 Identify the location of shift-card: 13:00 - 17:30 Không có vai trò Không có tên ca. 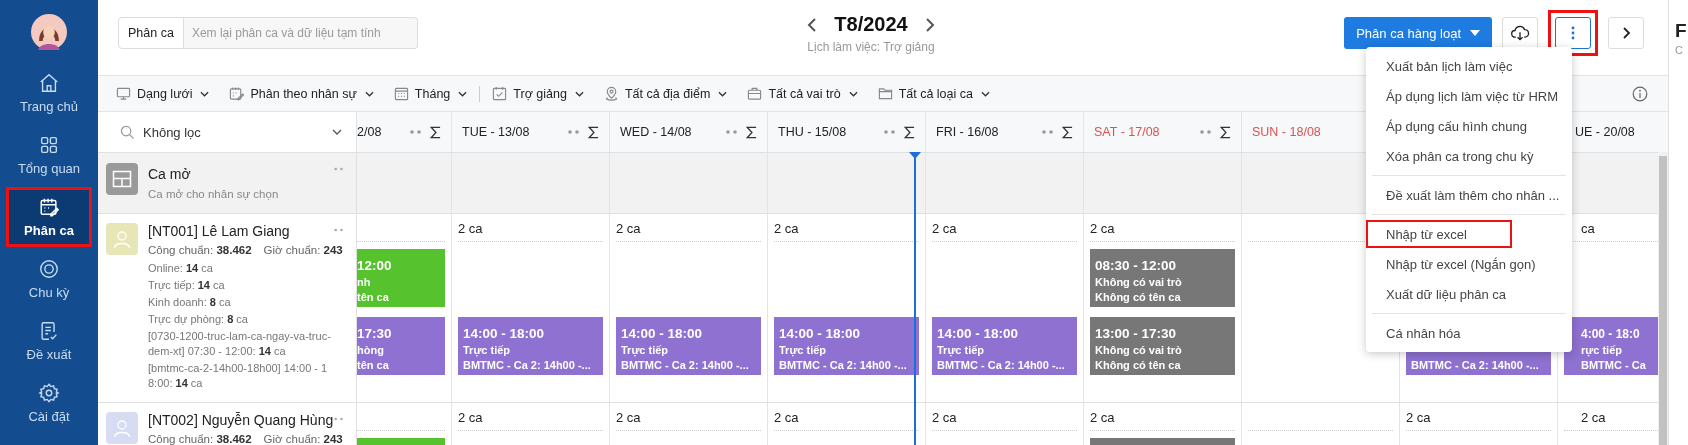
(1162, 346).